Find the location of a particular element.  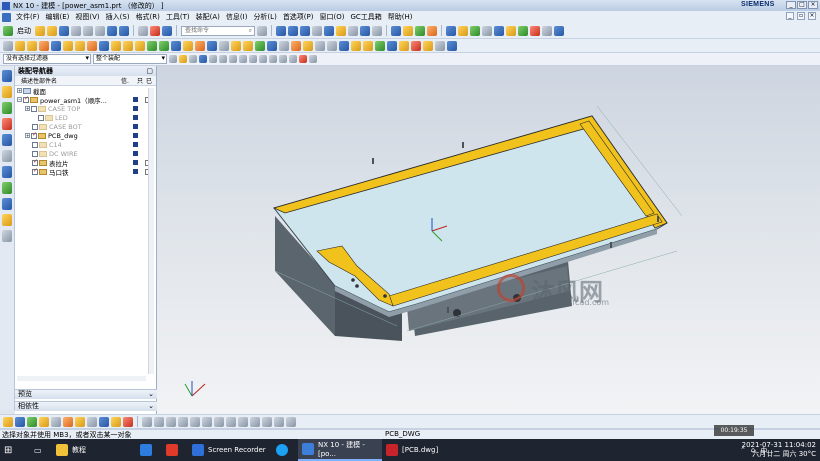

trim-body-icon is located at coordinates (200, 45).